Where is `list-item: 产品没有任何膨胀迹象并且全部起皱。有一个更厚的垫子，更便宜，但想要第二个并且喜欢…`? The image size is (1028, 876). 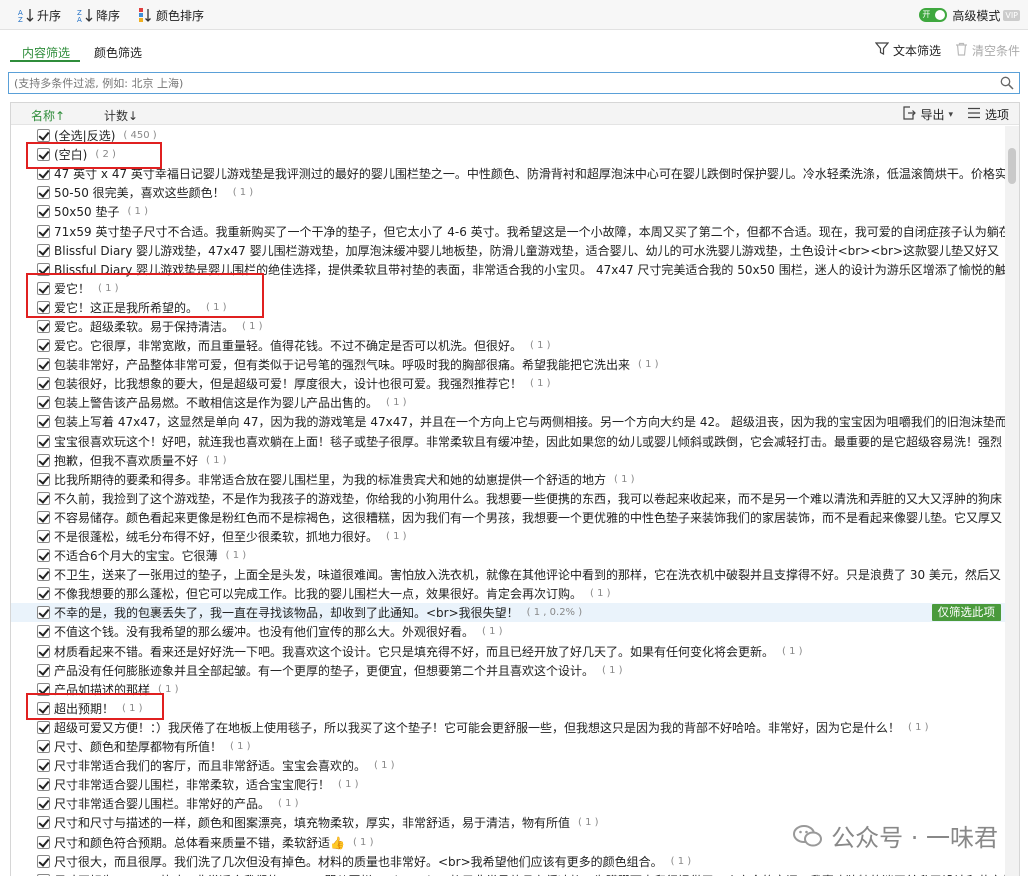
list-item: 产品没有任何膨胀迹象并且全部起皱。有一个更厚的垫子，更便宜，但想要第二个并且喜欢… is located at coordinates (508, 670).